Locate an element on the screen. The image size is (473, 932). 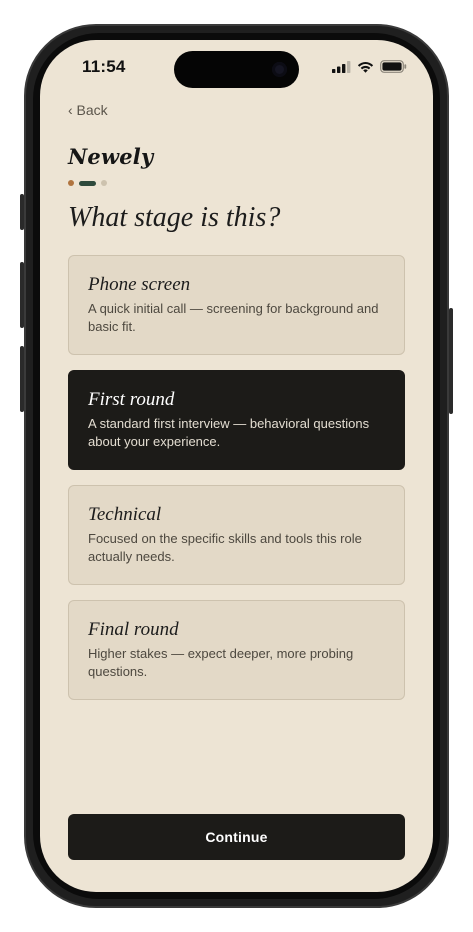
back-button: ‹ Back is located at coordinates (88, 110).